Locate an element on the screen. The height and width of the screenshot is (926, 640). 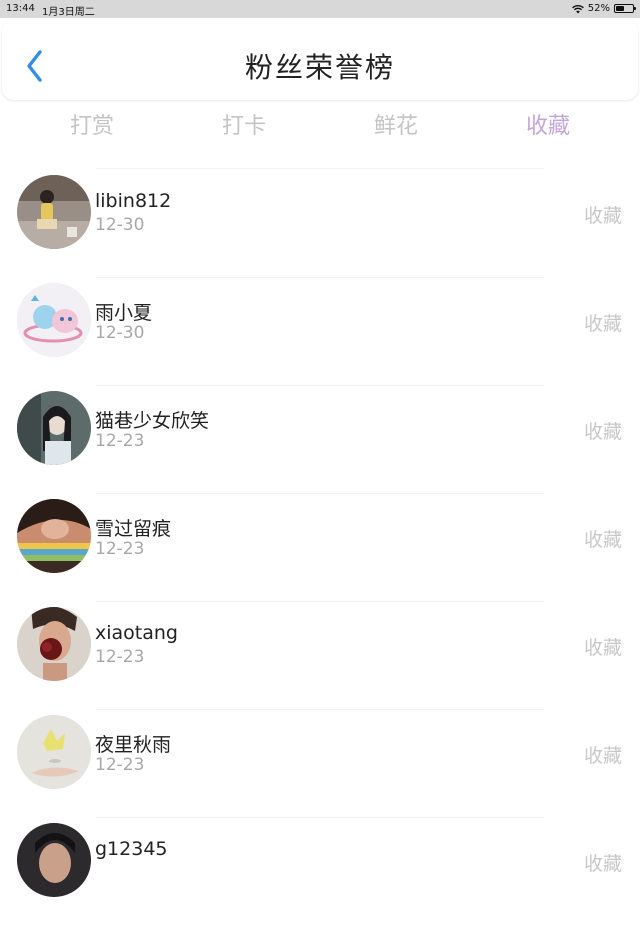
page-title: 粉丝荣誉榜 is located at coordinates (319, 67).